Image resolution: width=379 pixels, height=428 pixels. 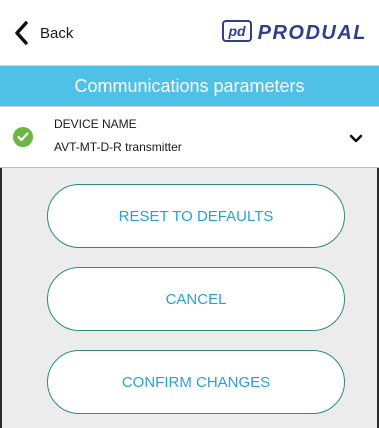 I want to click on logo-text: PRODUAL, so click(x=312, y=33).